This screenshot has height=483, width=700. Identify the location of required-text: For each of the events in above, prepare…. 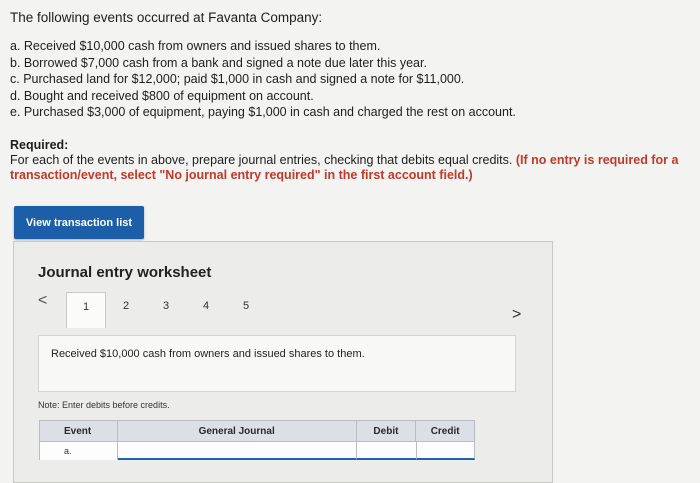
(261, 160).